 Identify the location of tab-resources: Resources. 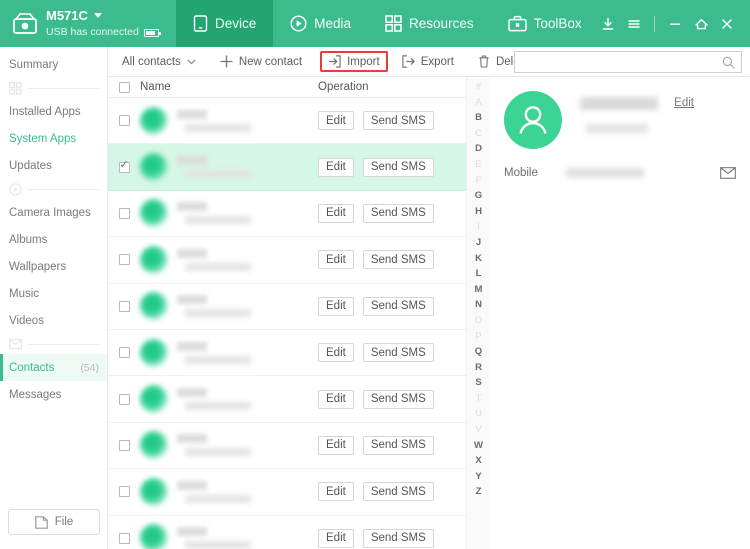
(429, 23).